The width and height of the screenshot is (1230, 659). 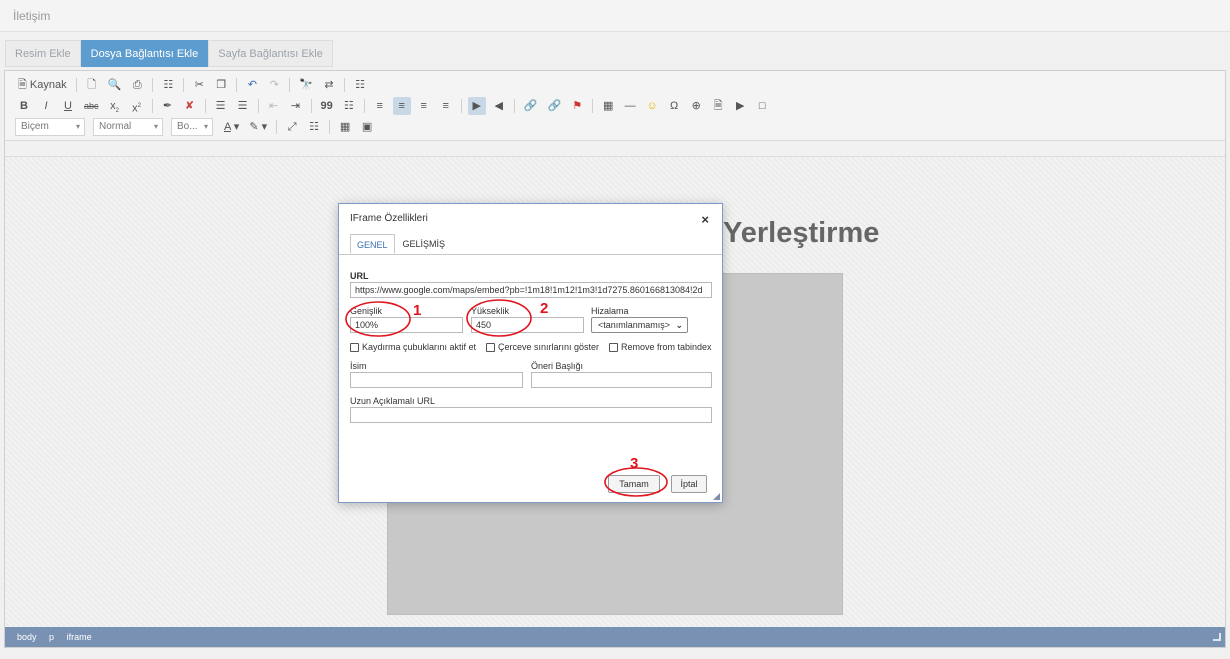 What do you see at coordinates (27, 637) in the screenshot?
I see `path-body: body` at bounding box center [27, 637].